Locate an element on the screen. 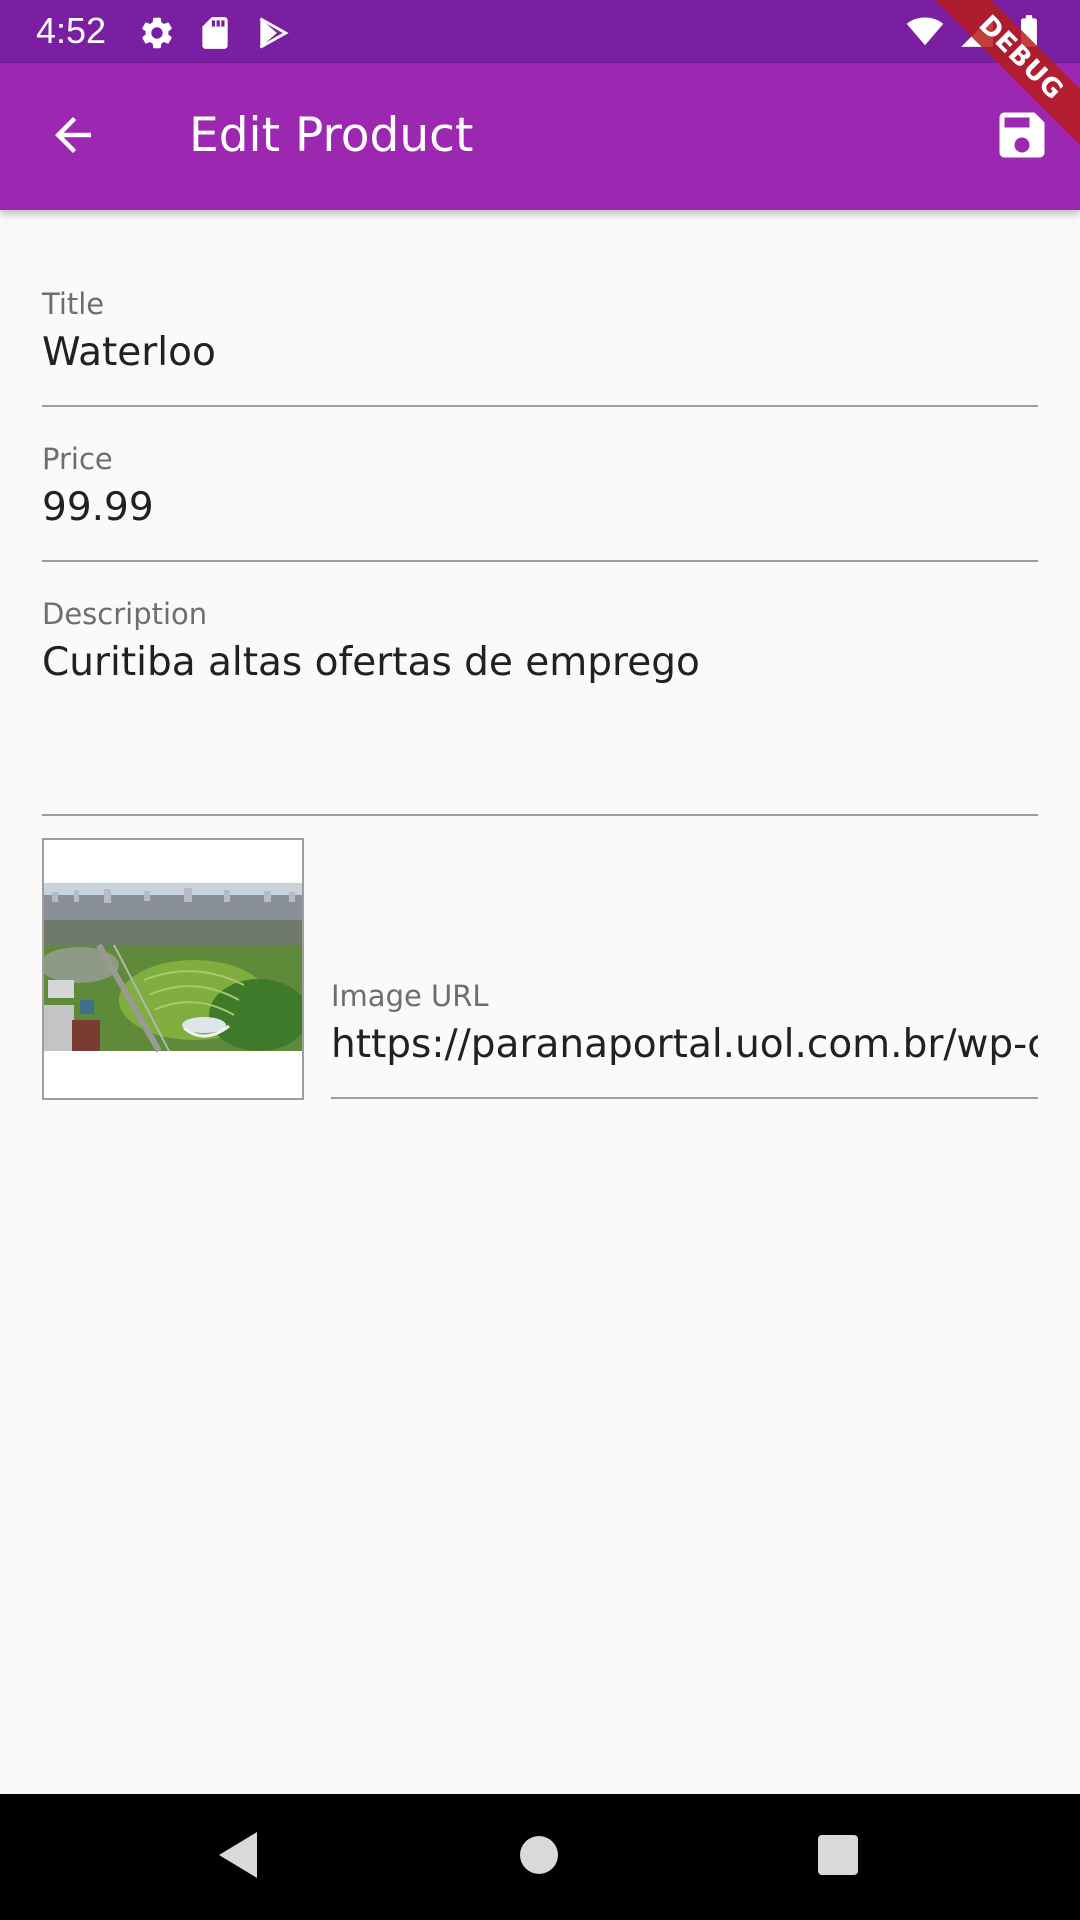  arrow-back-icon is located at coordinates (73, 137).